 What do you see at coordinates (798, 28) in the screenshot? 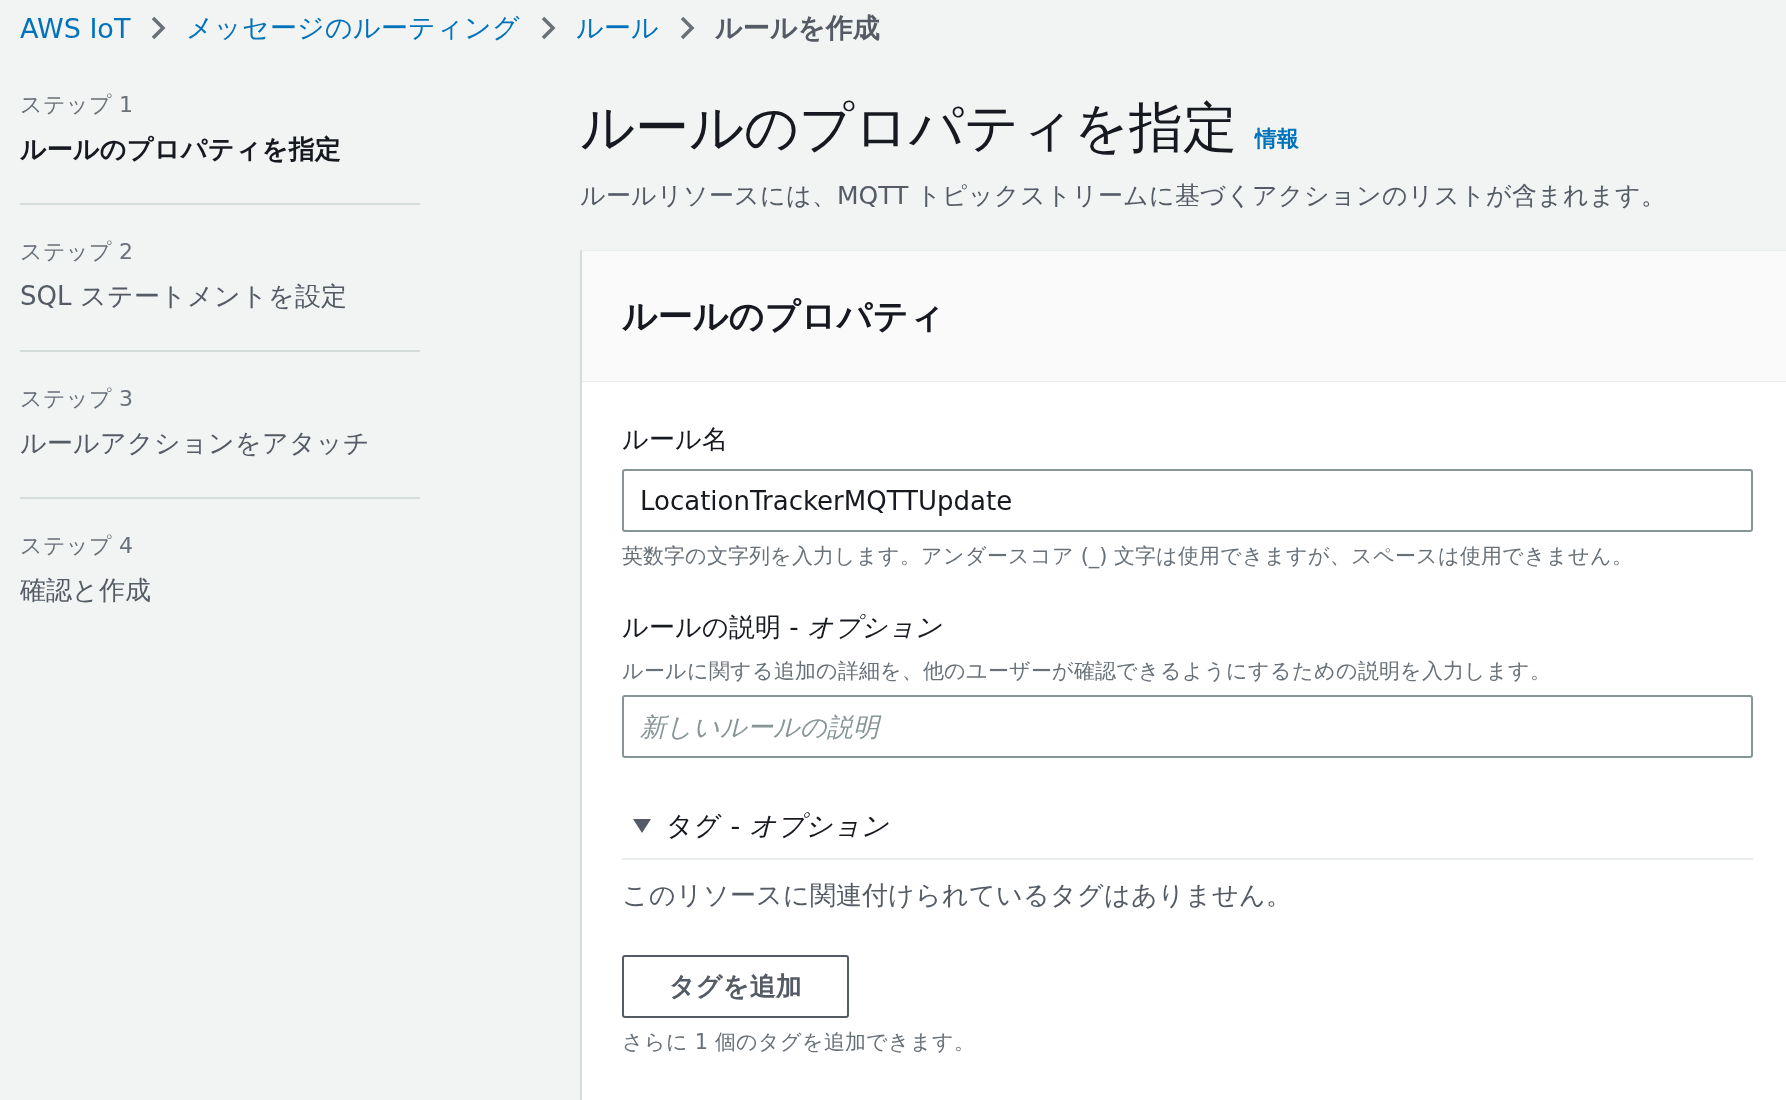
I see `breadcrumb-current: ルールを作成` at bounding box center [798, 28].